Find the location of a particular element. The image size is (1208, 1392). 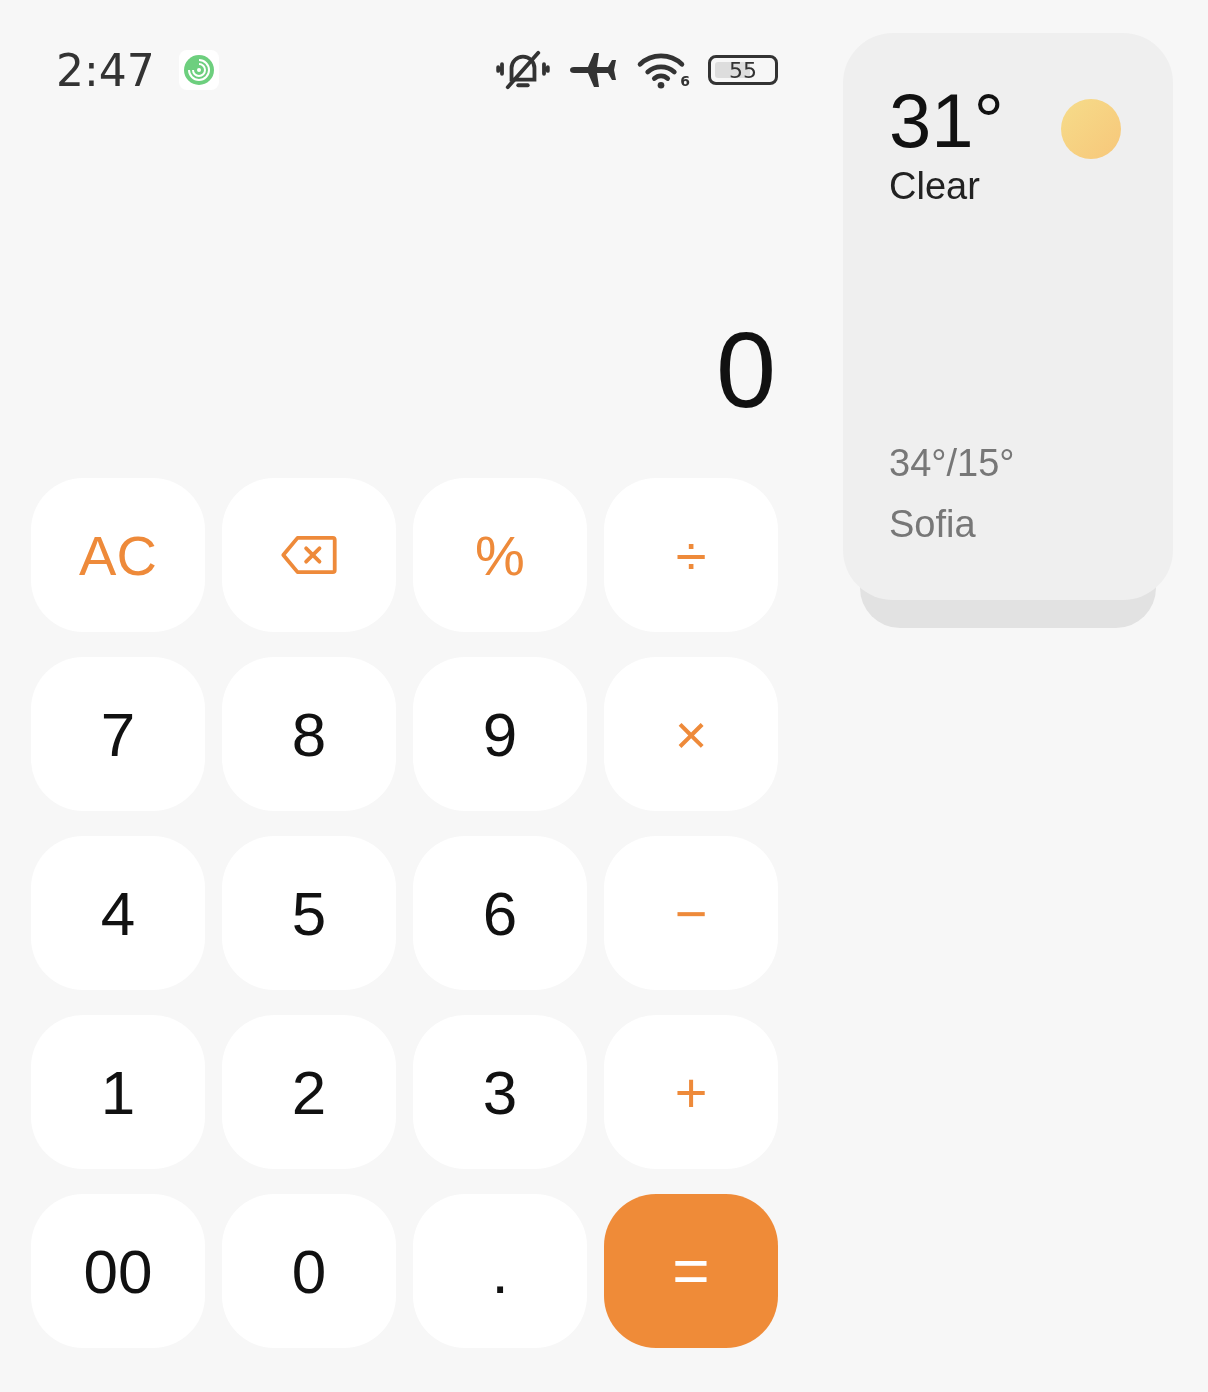

digit-key: 8 is located at coordinates (309, 734).